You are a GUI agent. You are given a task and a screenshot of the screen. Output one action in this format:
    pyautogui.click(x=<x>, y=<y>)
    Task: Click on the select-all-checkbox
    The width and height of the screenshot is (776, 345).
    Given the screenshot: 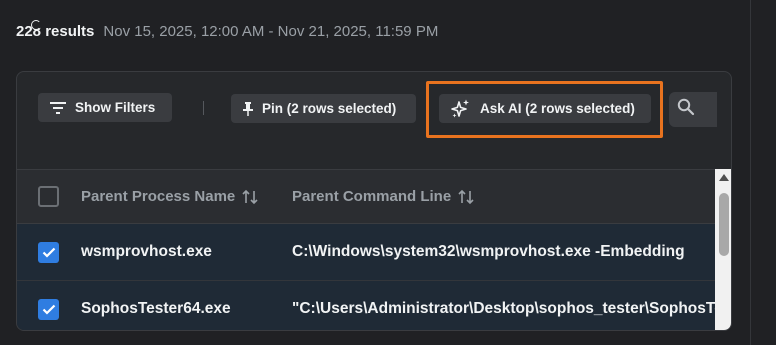 What is the action you would take?
    pyautogui.click(x=48, y=196)
    